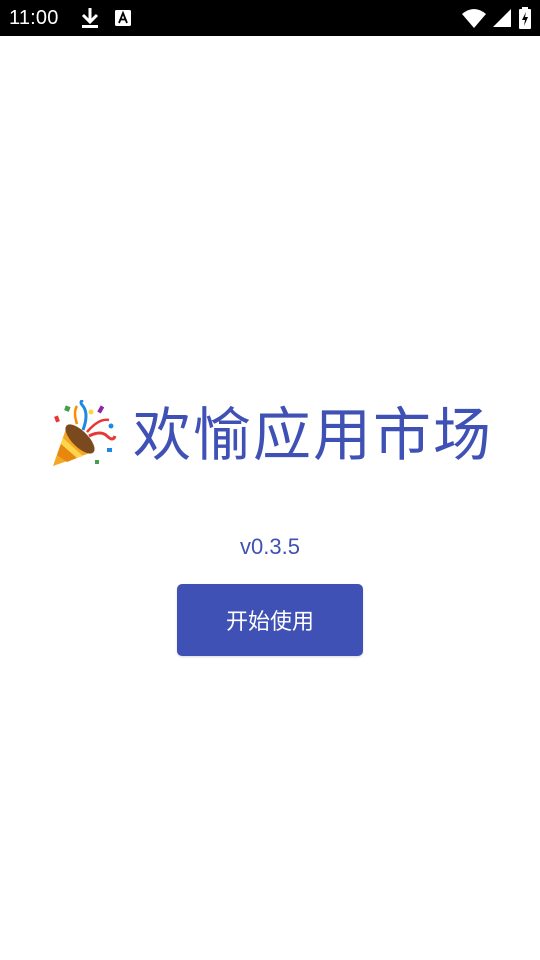  Describe the element at coordinates (474, 18) in the screenshot. I see `wifi-icon` at that location.